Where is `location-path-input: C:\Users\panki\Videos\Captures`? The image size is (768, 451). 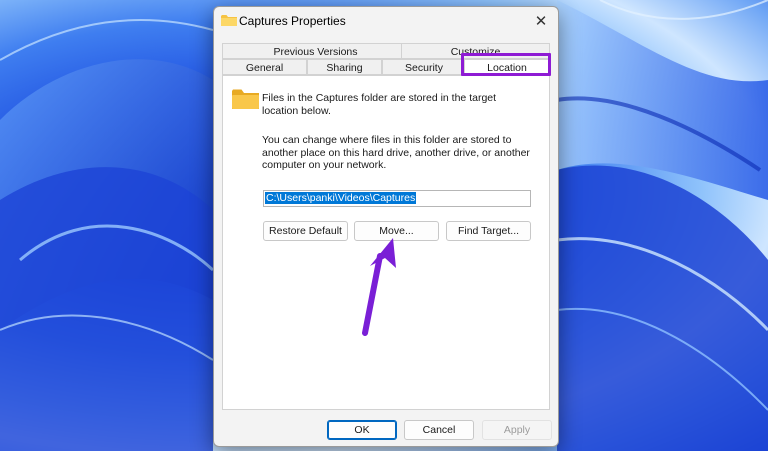
location-path-input: C:\Users\panki\Videos\Captures is located at coordinates (397, 198).